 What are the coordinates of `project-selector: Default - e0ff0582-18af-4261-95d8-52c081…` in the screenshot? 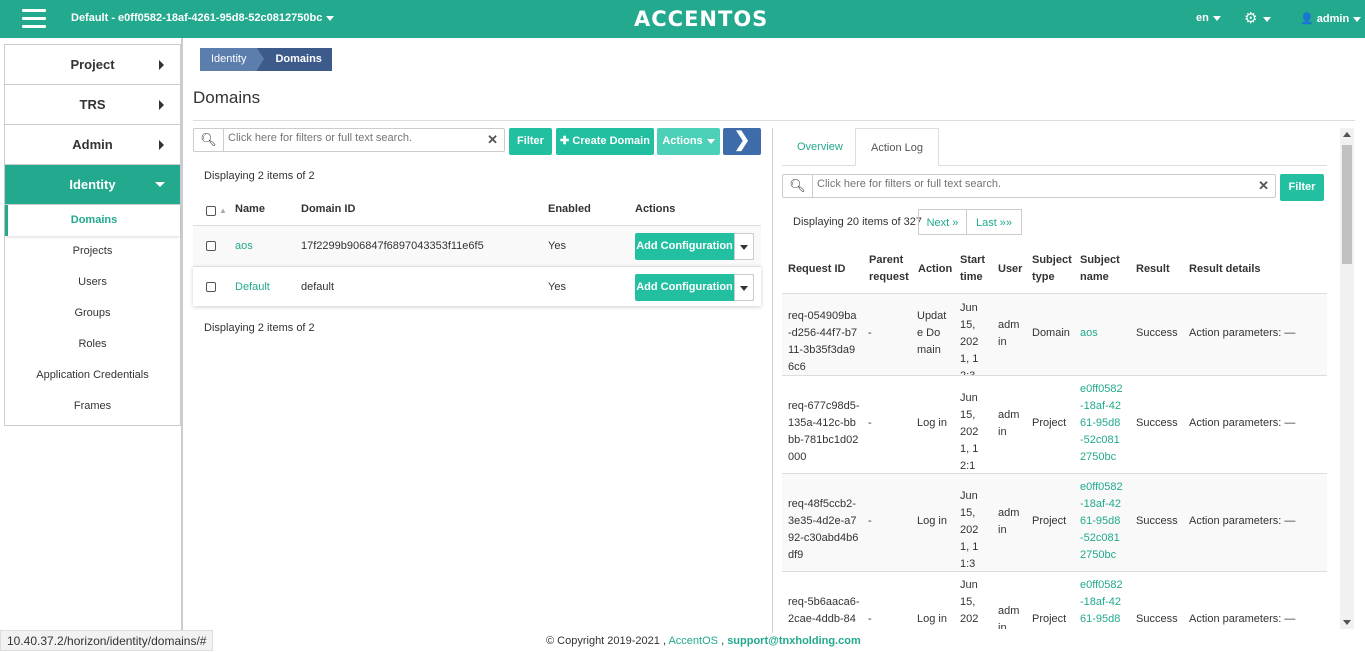 It's located at (203, 18).